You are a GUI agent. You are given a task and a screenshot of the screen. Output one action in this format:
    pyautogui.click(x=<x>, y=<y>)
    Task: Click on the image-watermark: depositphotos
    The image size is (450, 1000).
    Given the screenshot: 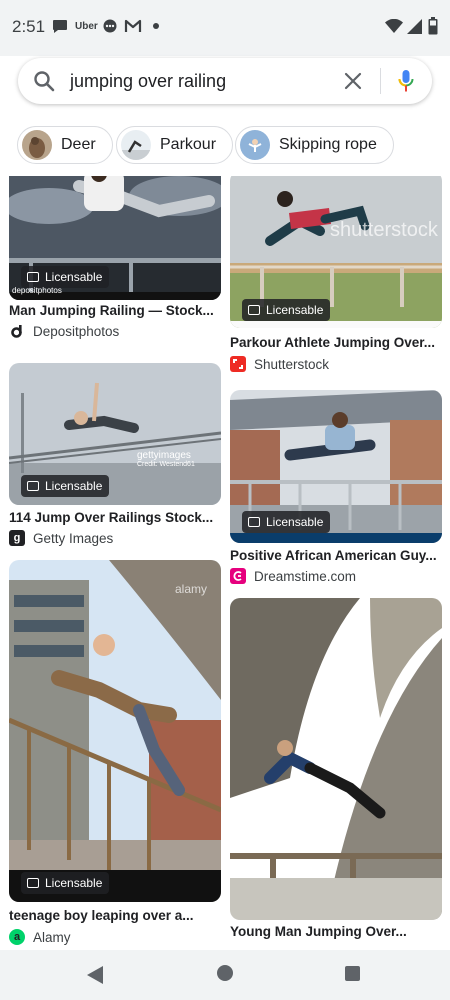 What is the action you would take?
    pyautogui.click(x=37, y=290)
    